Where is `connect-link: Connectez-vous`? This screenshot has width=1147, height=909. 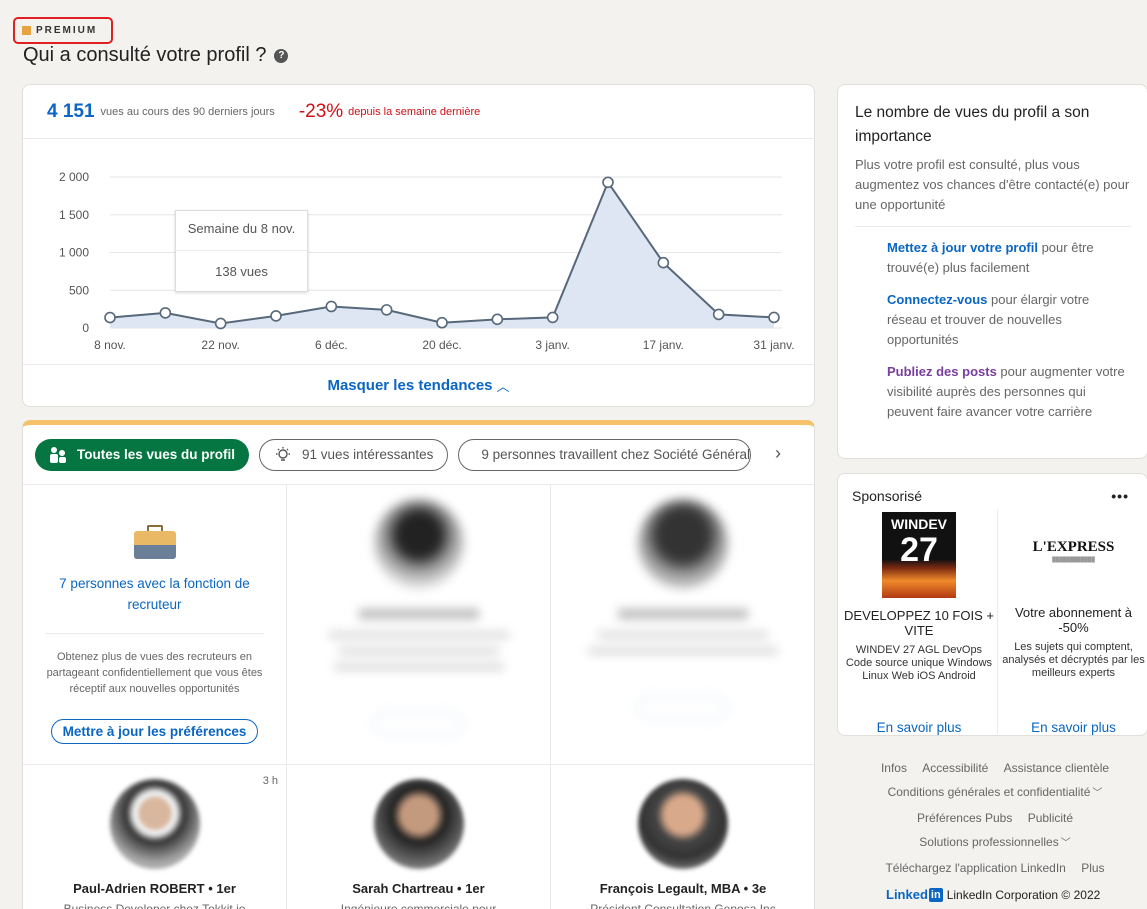
connect-link: Connectez-vous is located at coordinates (937, 299).